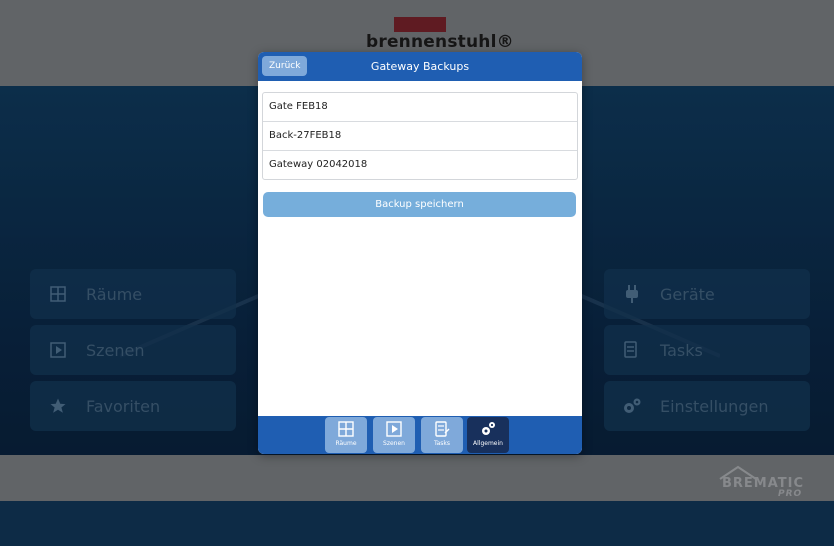 The height and width of the screenshot is (546, 834). I want to click on gears-icon, so click(488, 428).